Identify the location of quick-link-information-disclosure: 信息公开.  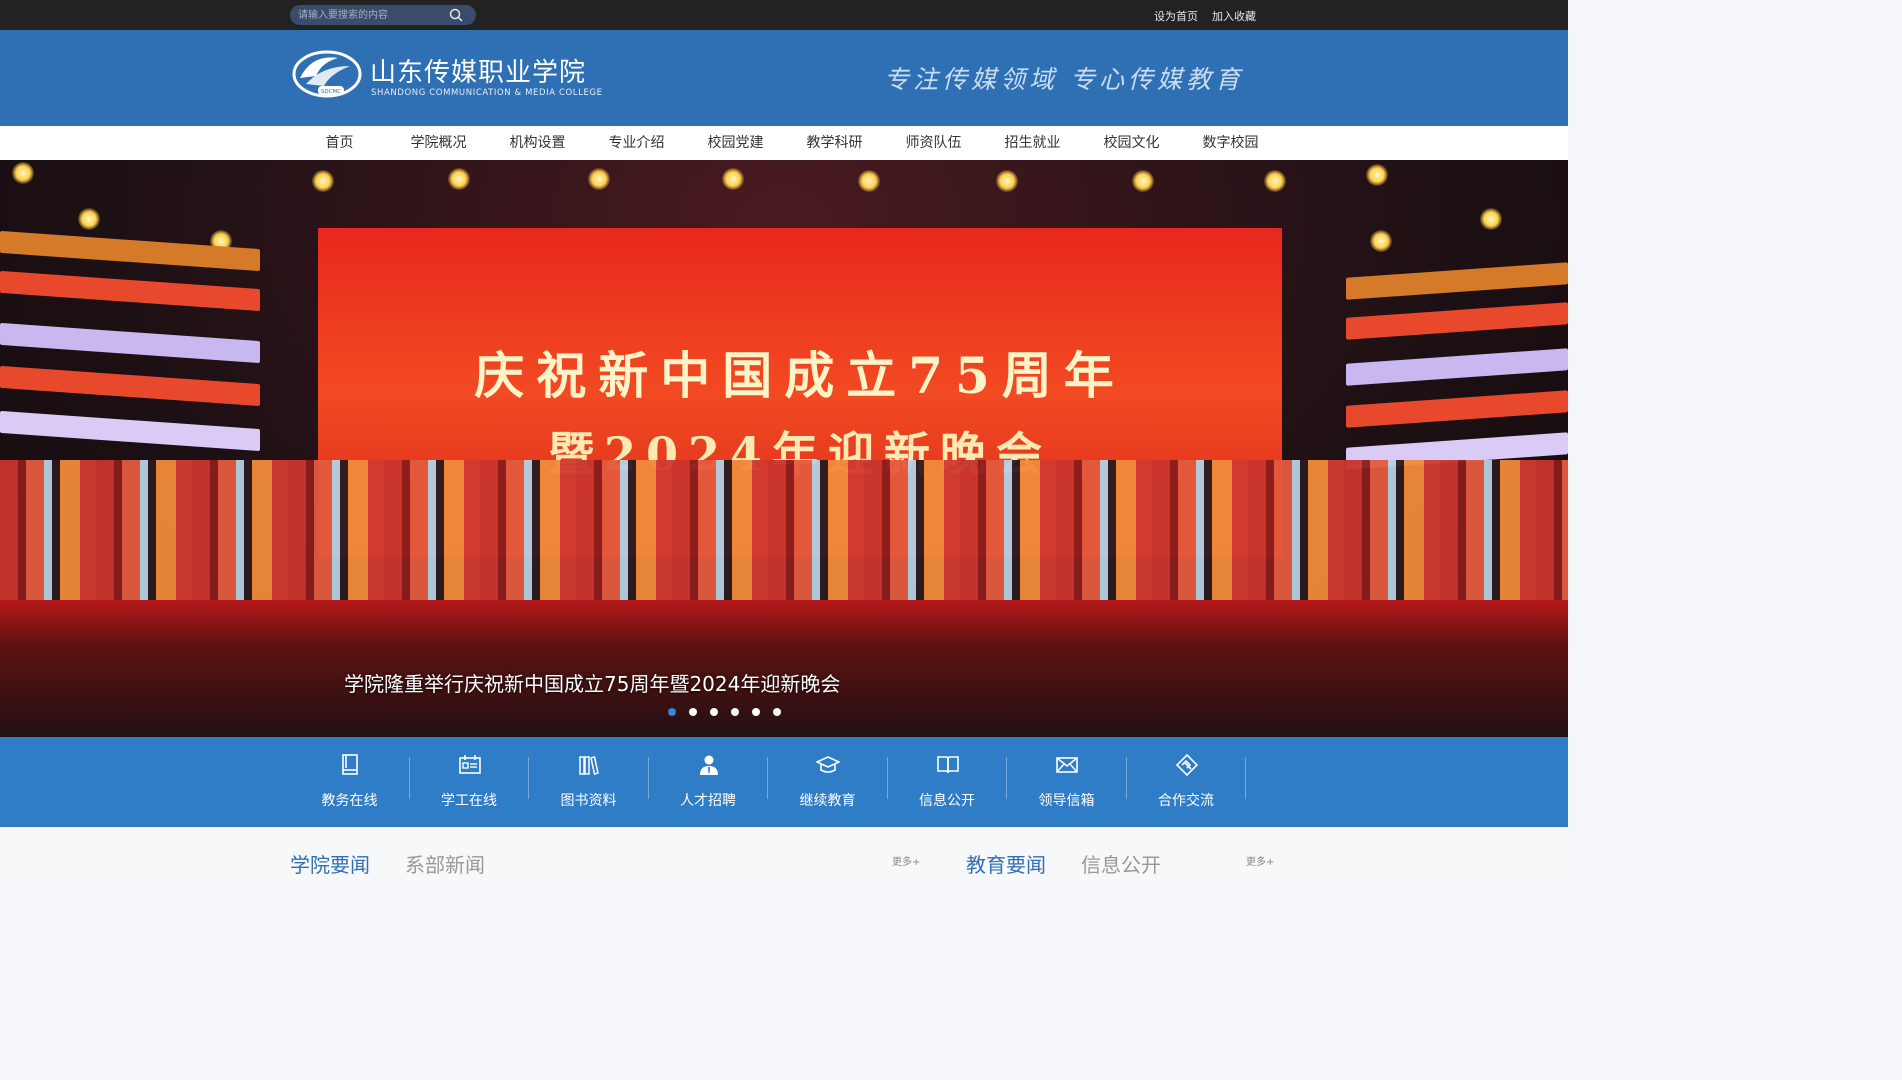
(948, 782).